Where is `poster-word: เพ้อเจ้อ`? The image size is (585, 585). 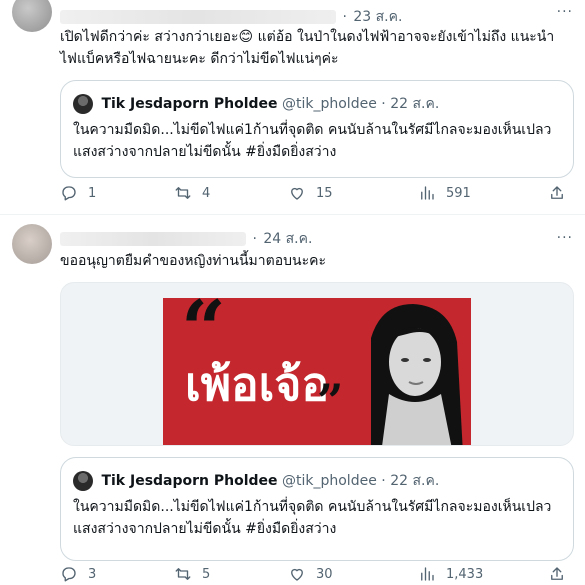
poster-word: เพ้อเจ้อ is located at coordinates (257, 384).